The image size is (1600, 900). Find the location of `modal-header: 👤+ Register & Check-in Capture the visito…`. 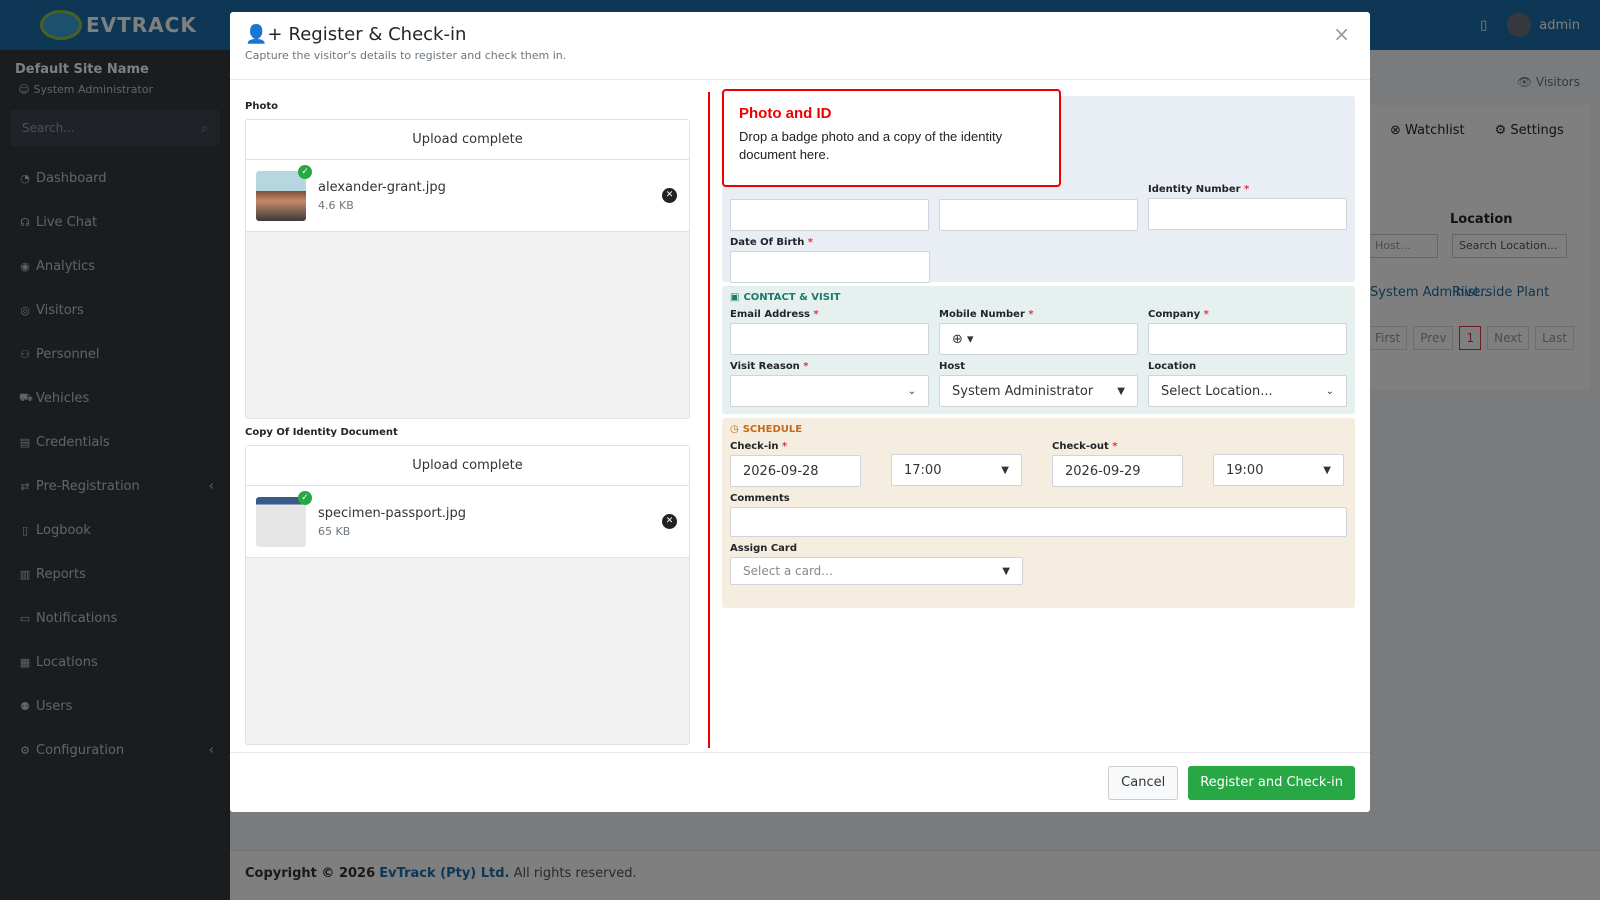

modal-header: 👤+ Register & Check-in Capture the visito… is located at coordinates (800, 46).